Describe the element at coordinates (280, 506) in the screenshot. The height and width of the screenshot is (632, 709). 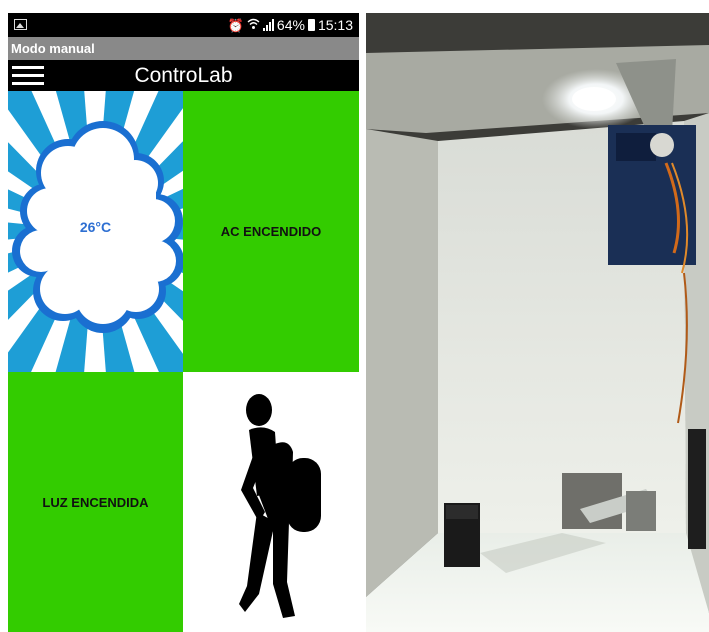
I see `walking-person-icon` at that location.